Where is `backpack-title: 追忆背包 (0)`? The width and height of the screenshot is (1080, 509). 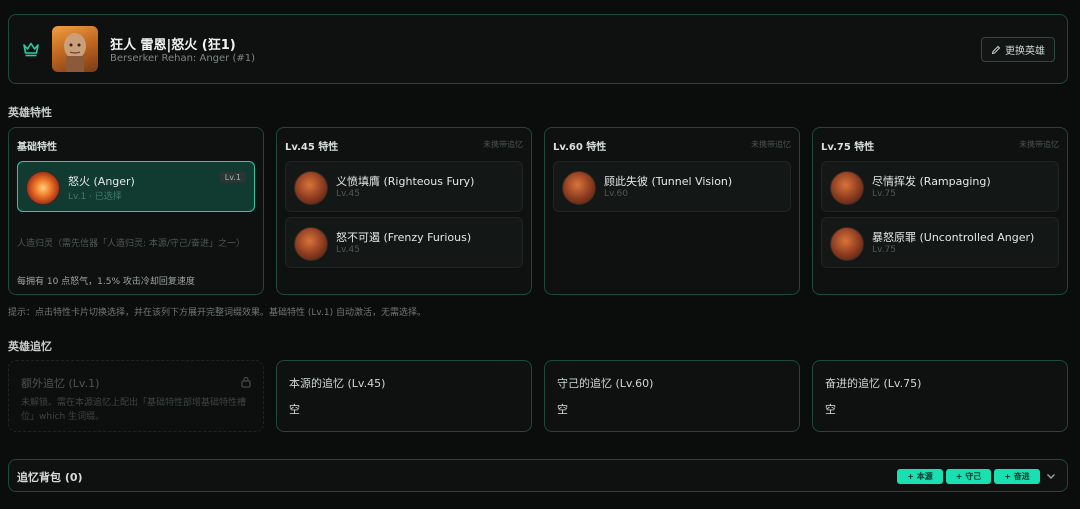 backpack-title: 追忆背包 (0) is located at coordinates (50, 477).